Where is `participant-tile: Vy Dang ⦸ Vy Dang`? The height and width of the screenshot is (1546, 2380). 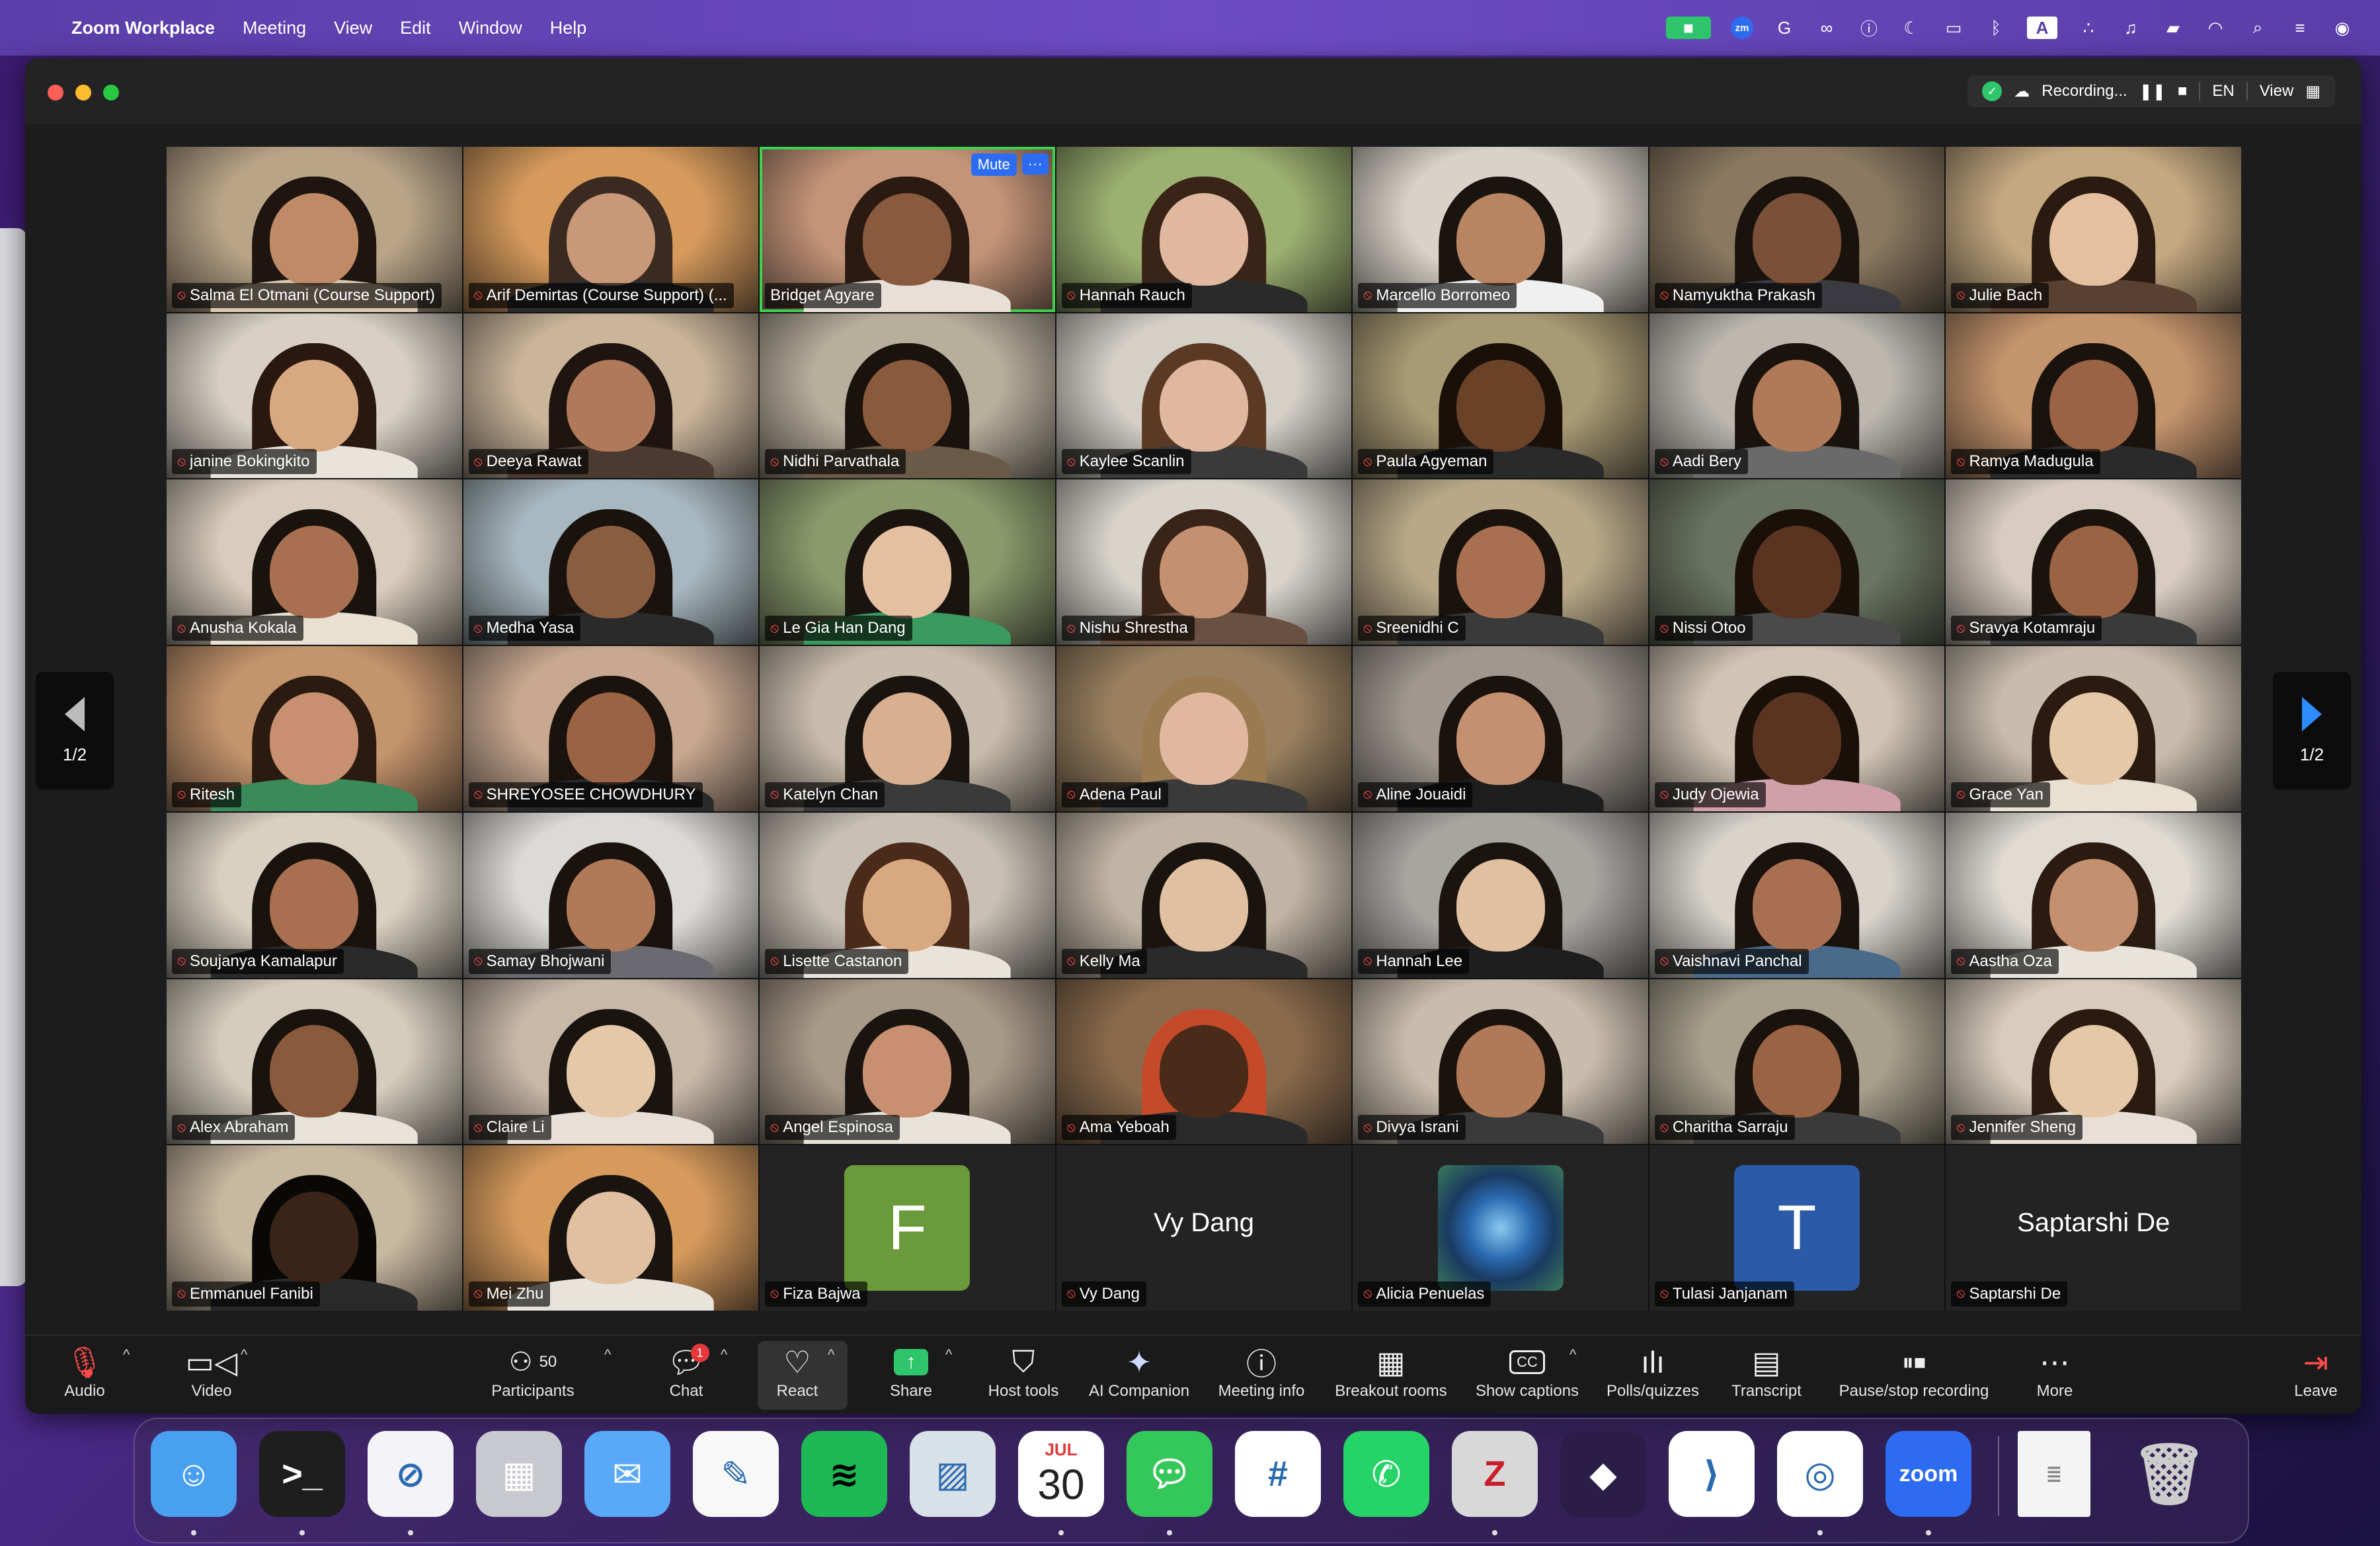
participant-tile: Vy Dang ⦸ Vy Dang is located at coordinates (1204, 1228).